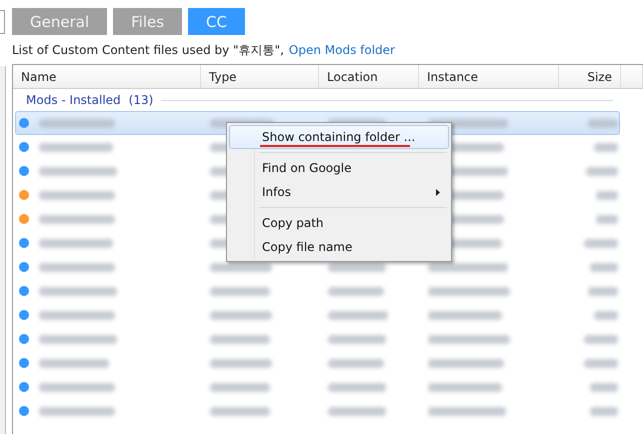  I want to click on group-count: (13), so click(141, 100).